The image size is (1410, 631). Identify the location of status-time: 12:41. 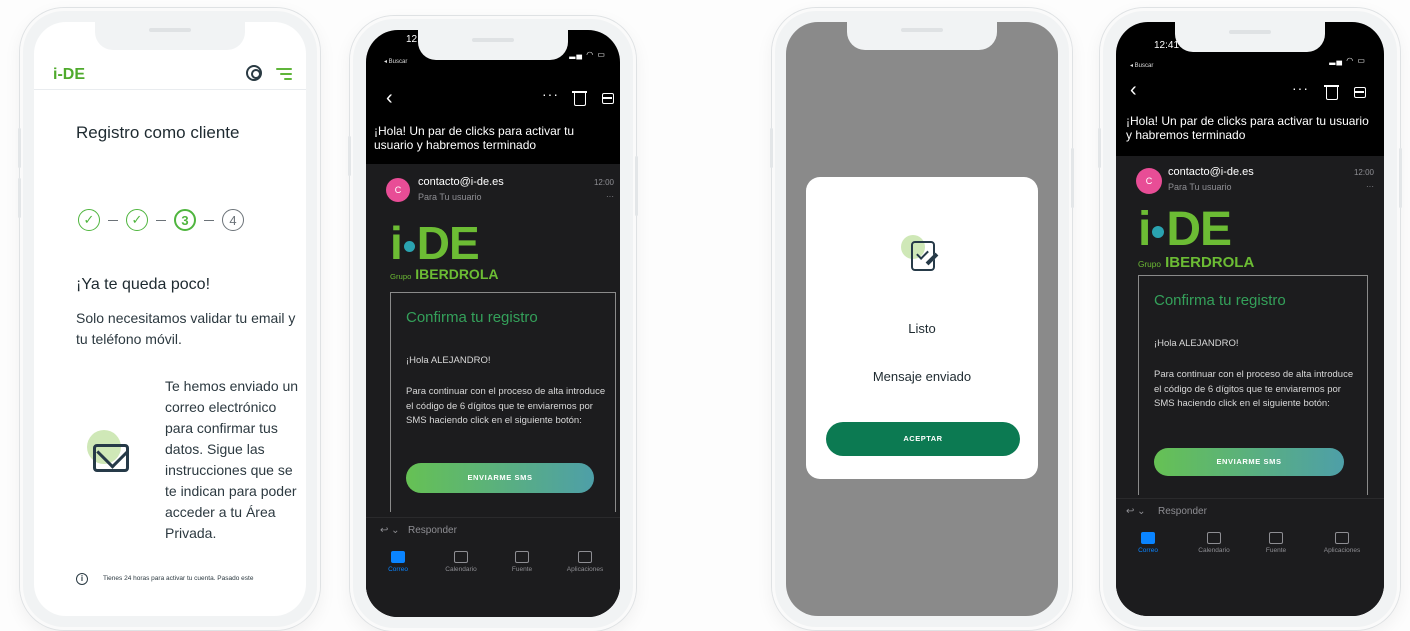
(1167, 45).